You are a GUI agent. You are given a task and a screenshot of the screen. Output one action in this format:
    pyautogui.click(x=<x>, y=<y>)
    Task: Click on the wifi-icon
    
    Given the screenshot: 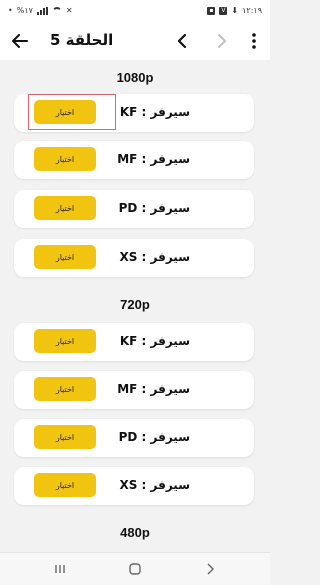 What is the action you would take?
    pyautogui.click(x=56, y=10)
    